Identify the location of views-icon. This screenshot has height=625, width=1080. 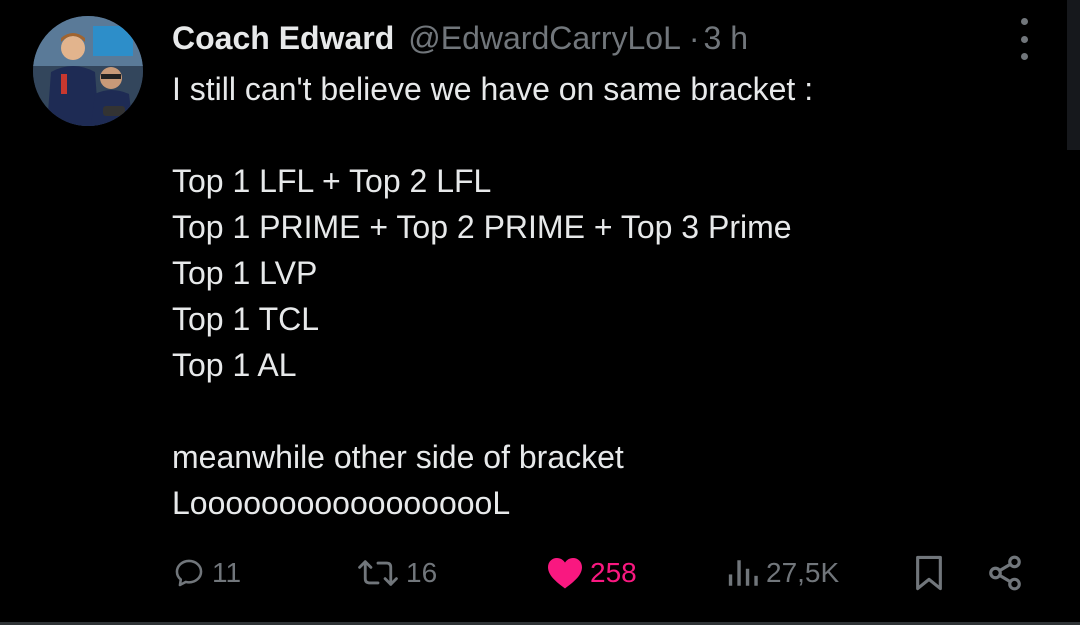
(743, 573).